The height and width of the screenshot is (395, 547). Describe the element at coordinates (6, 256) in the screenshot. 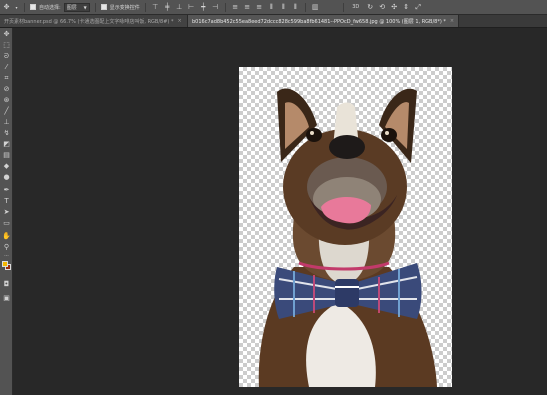

I see `more-tools-icon: ···` at that location.